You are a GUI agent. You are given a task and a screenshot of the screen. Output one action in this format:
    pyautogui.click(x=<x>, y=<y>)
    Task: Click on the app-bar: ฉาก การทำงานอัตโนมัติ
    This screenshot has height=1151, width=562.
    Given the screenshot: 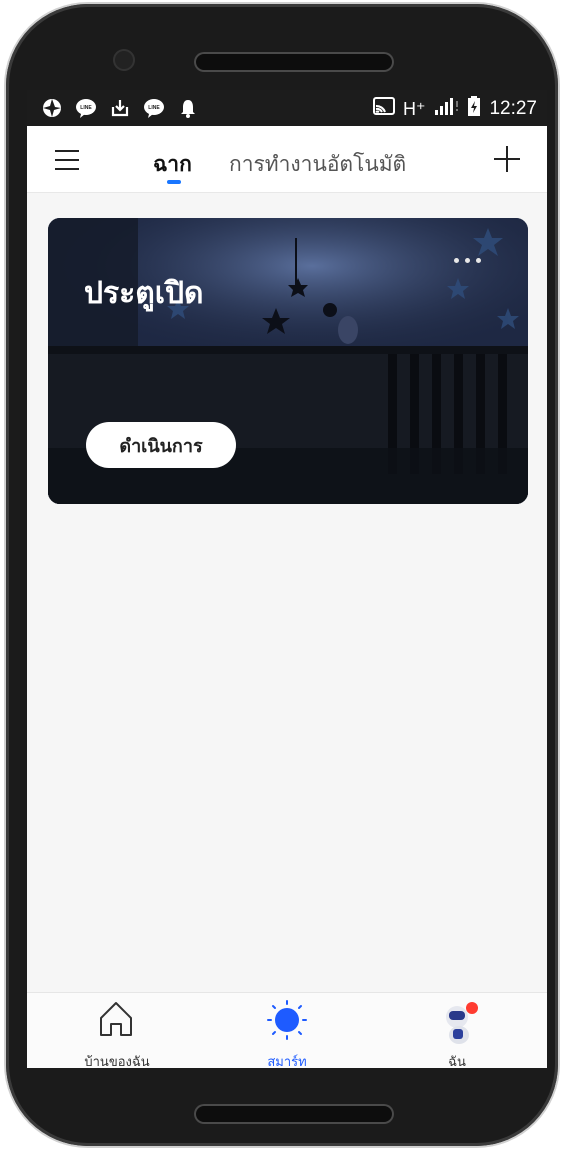 What is the action you would take?
    pyautogui.click(x=287, y=159)
    